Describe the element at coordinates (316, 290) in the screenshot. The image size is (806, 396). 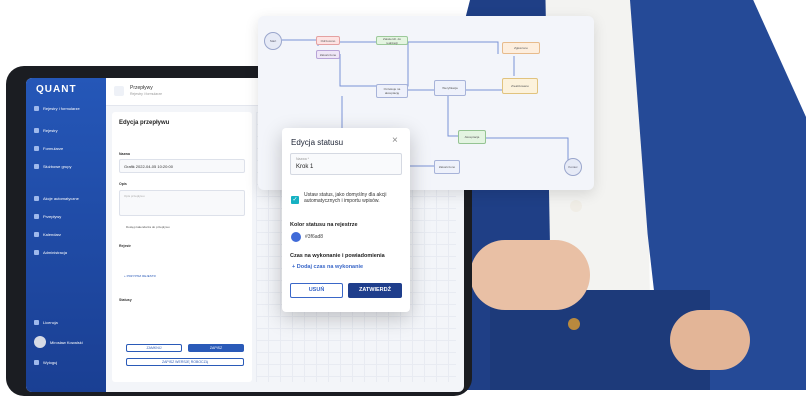
I see `delete-button: USUŃ` at that location.